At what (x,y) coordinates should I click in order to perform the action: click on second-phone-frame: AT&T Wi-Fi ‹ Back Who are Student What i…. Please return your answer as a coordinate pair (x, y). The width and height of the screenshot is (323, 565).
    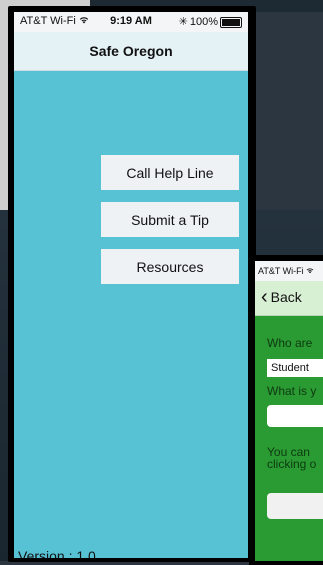
    Looking at the image, I should click on (286, 410).